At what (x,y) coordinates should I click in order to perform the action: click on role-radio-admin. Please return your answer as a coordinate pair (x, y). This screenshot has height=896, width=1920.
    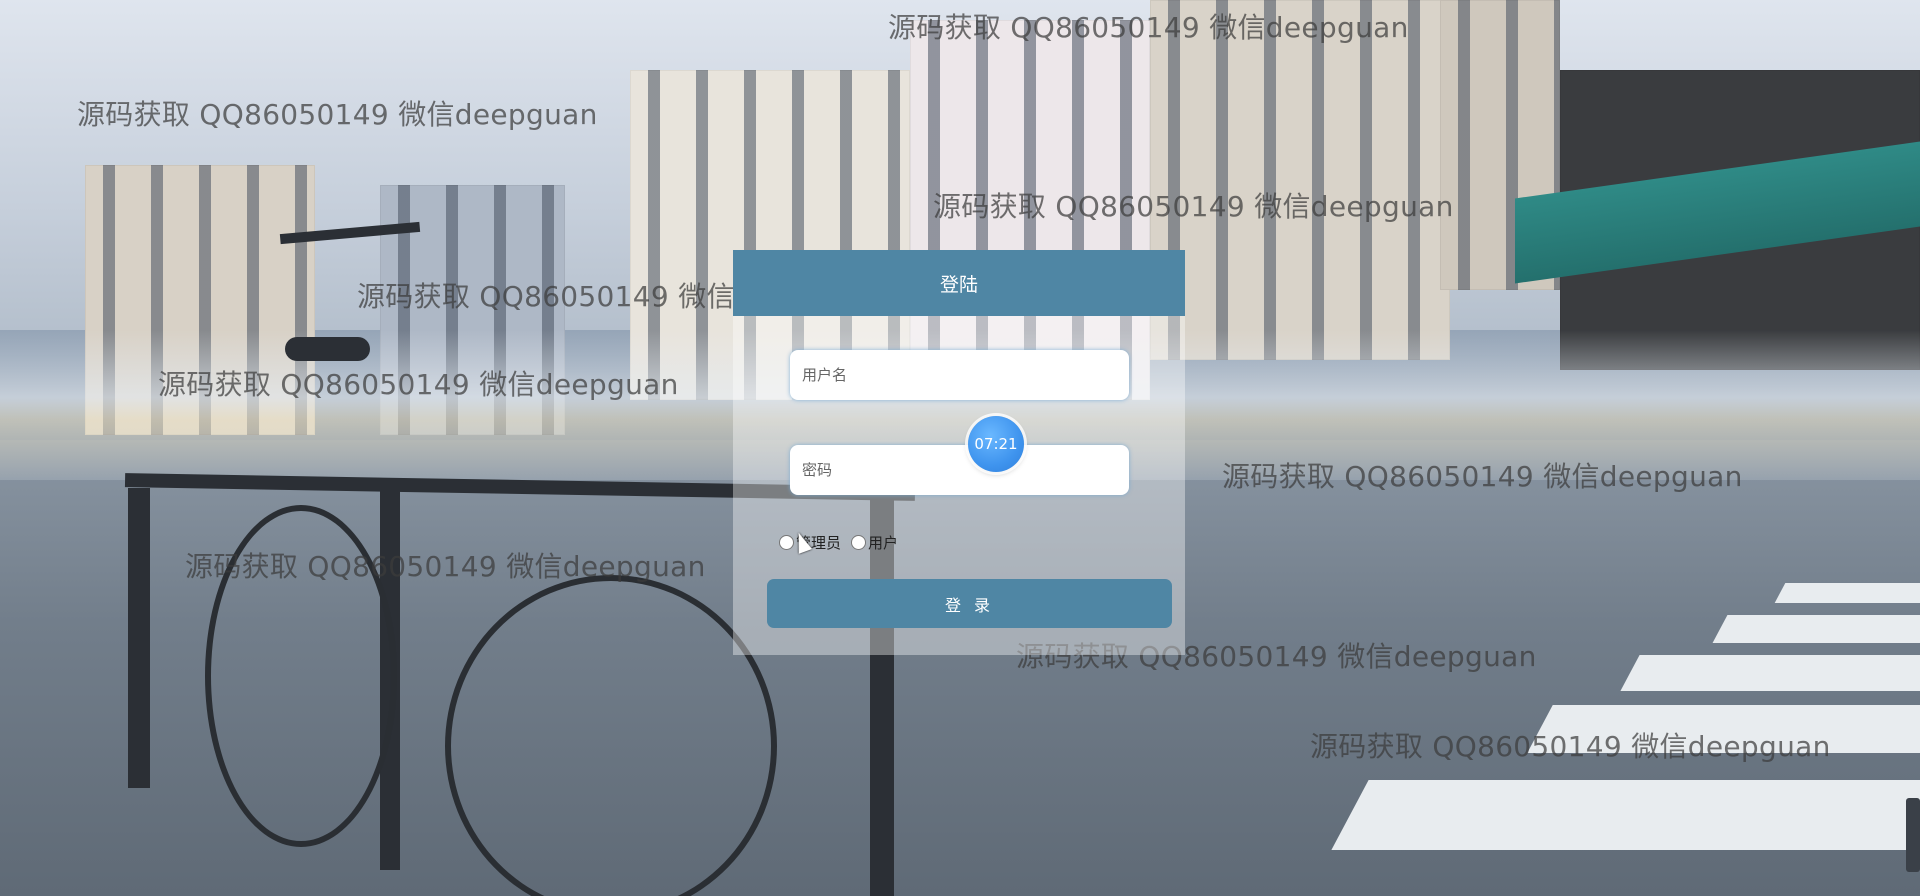
    Looking at the image, I should click on (786, 542).